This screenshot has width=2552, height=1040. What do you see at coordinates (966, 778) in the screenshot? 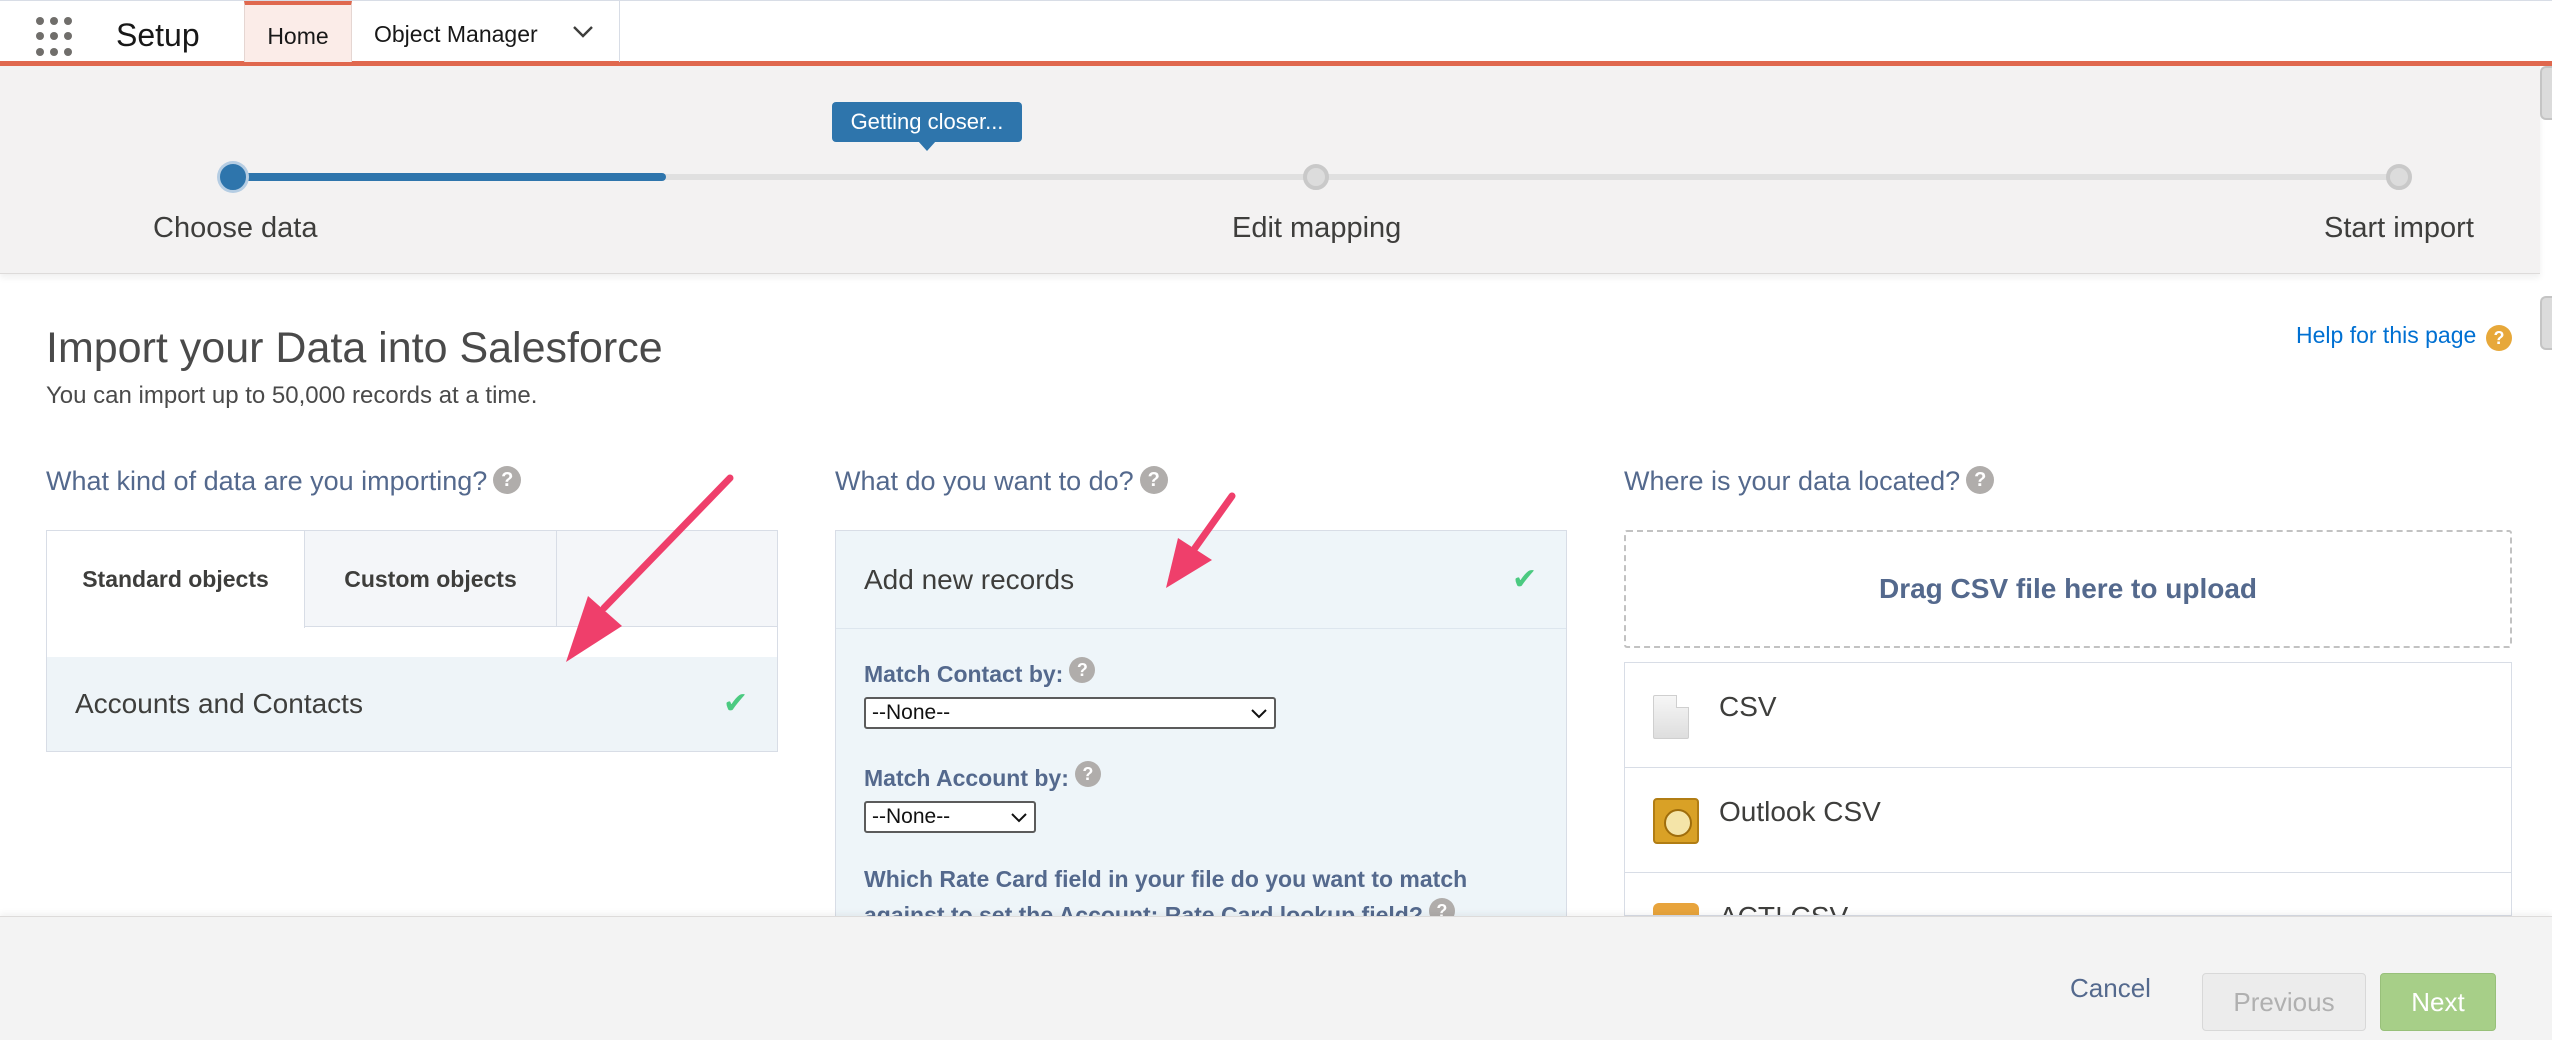
I see `match-account-label-text: Match Account by:` at bounding box center [966, 778].